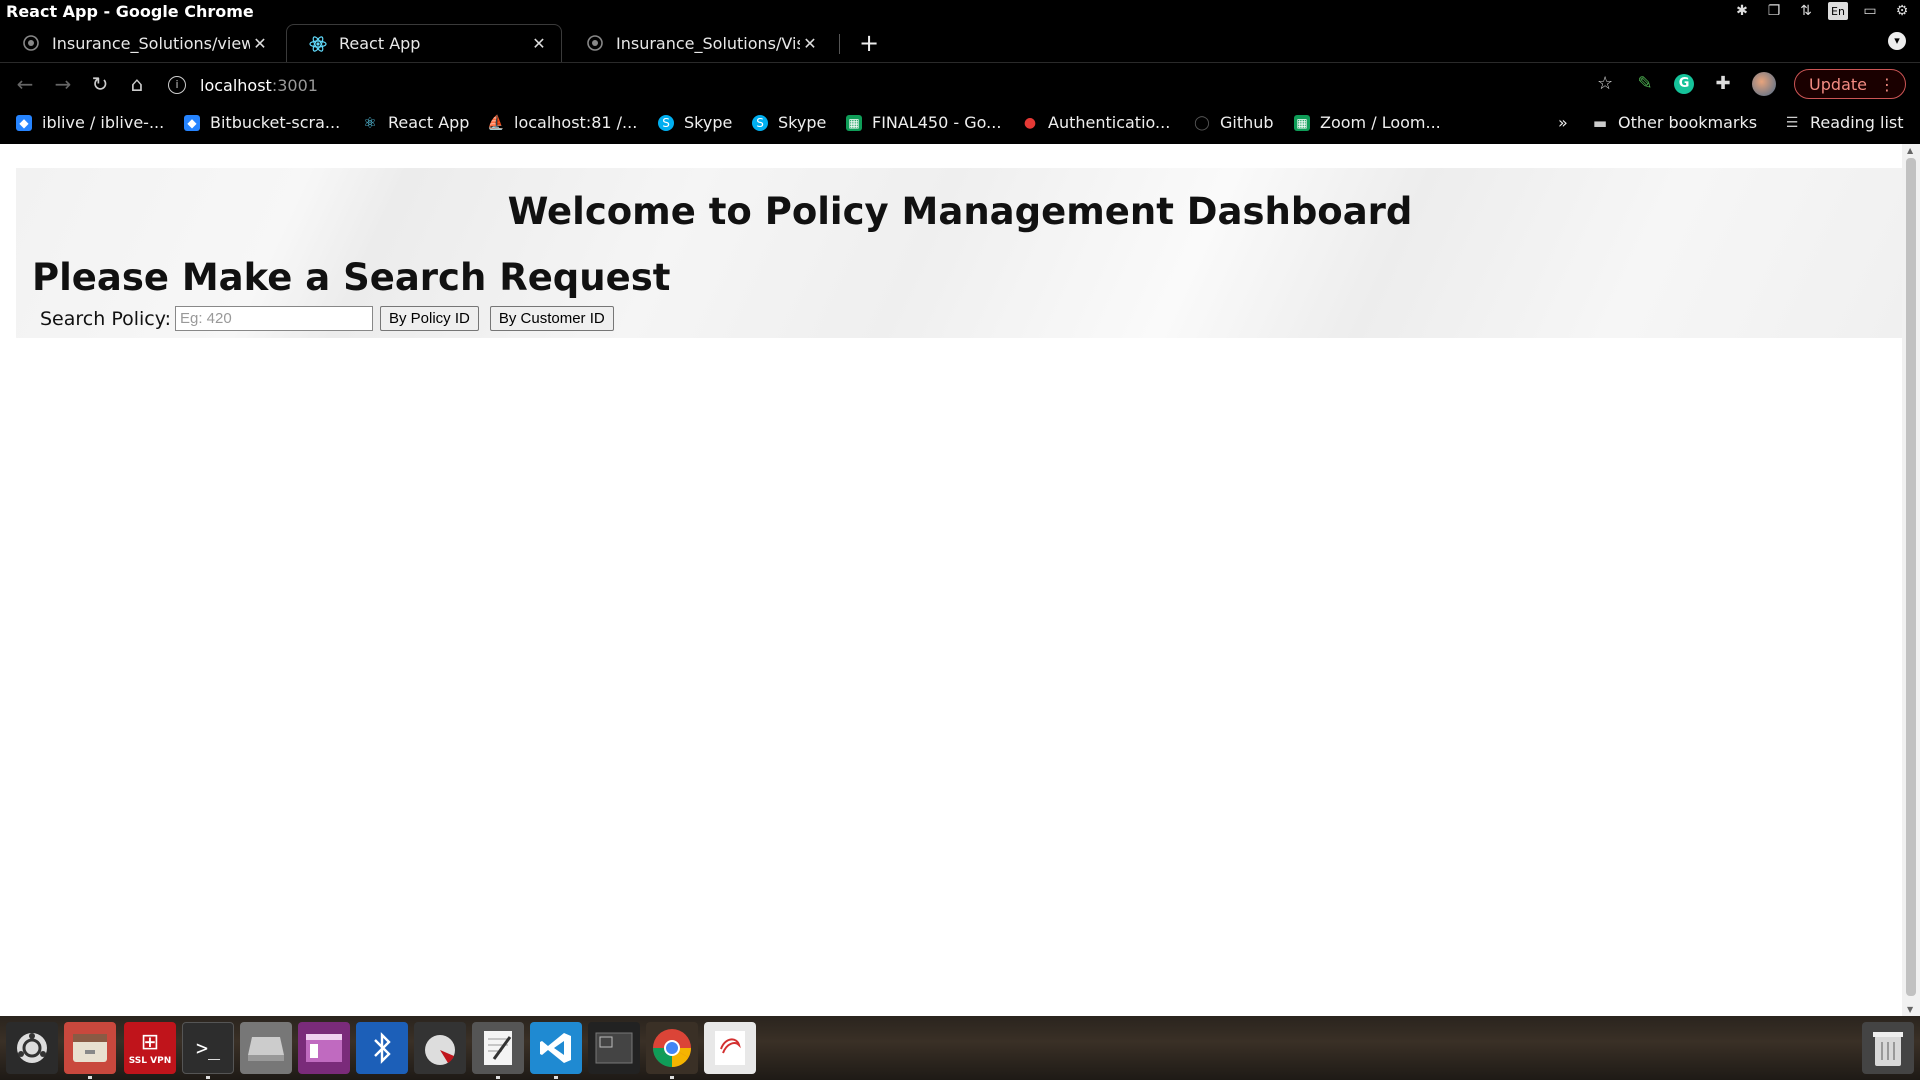  Describe the element at coordinates (424, 43) in the screenshot. I see `tab-react-app: React App ✕` at that location.